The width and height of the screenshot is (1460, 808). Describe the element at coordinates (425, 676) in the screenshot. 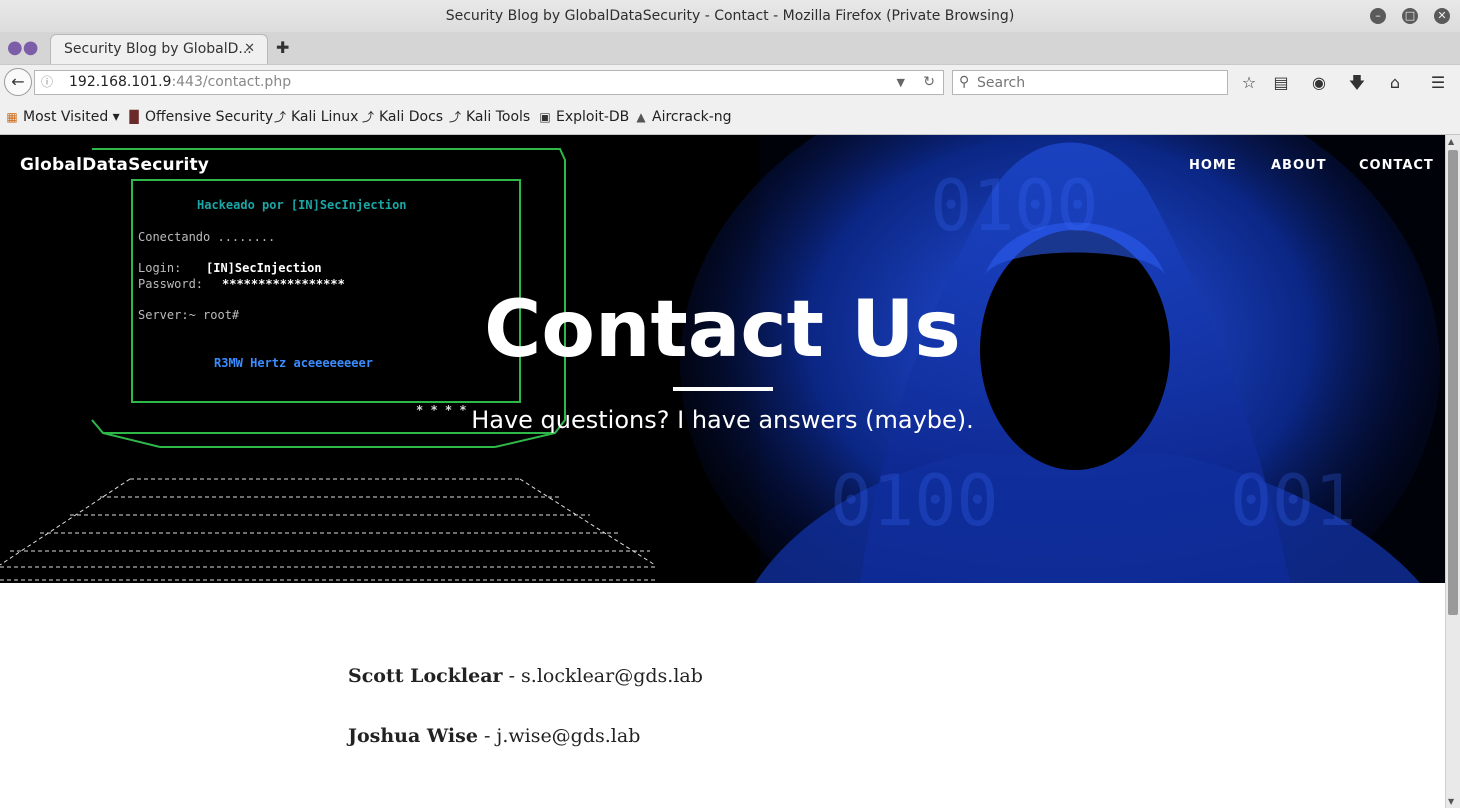

I see `contact-name: Scott Locklear` at that location.